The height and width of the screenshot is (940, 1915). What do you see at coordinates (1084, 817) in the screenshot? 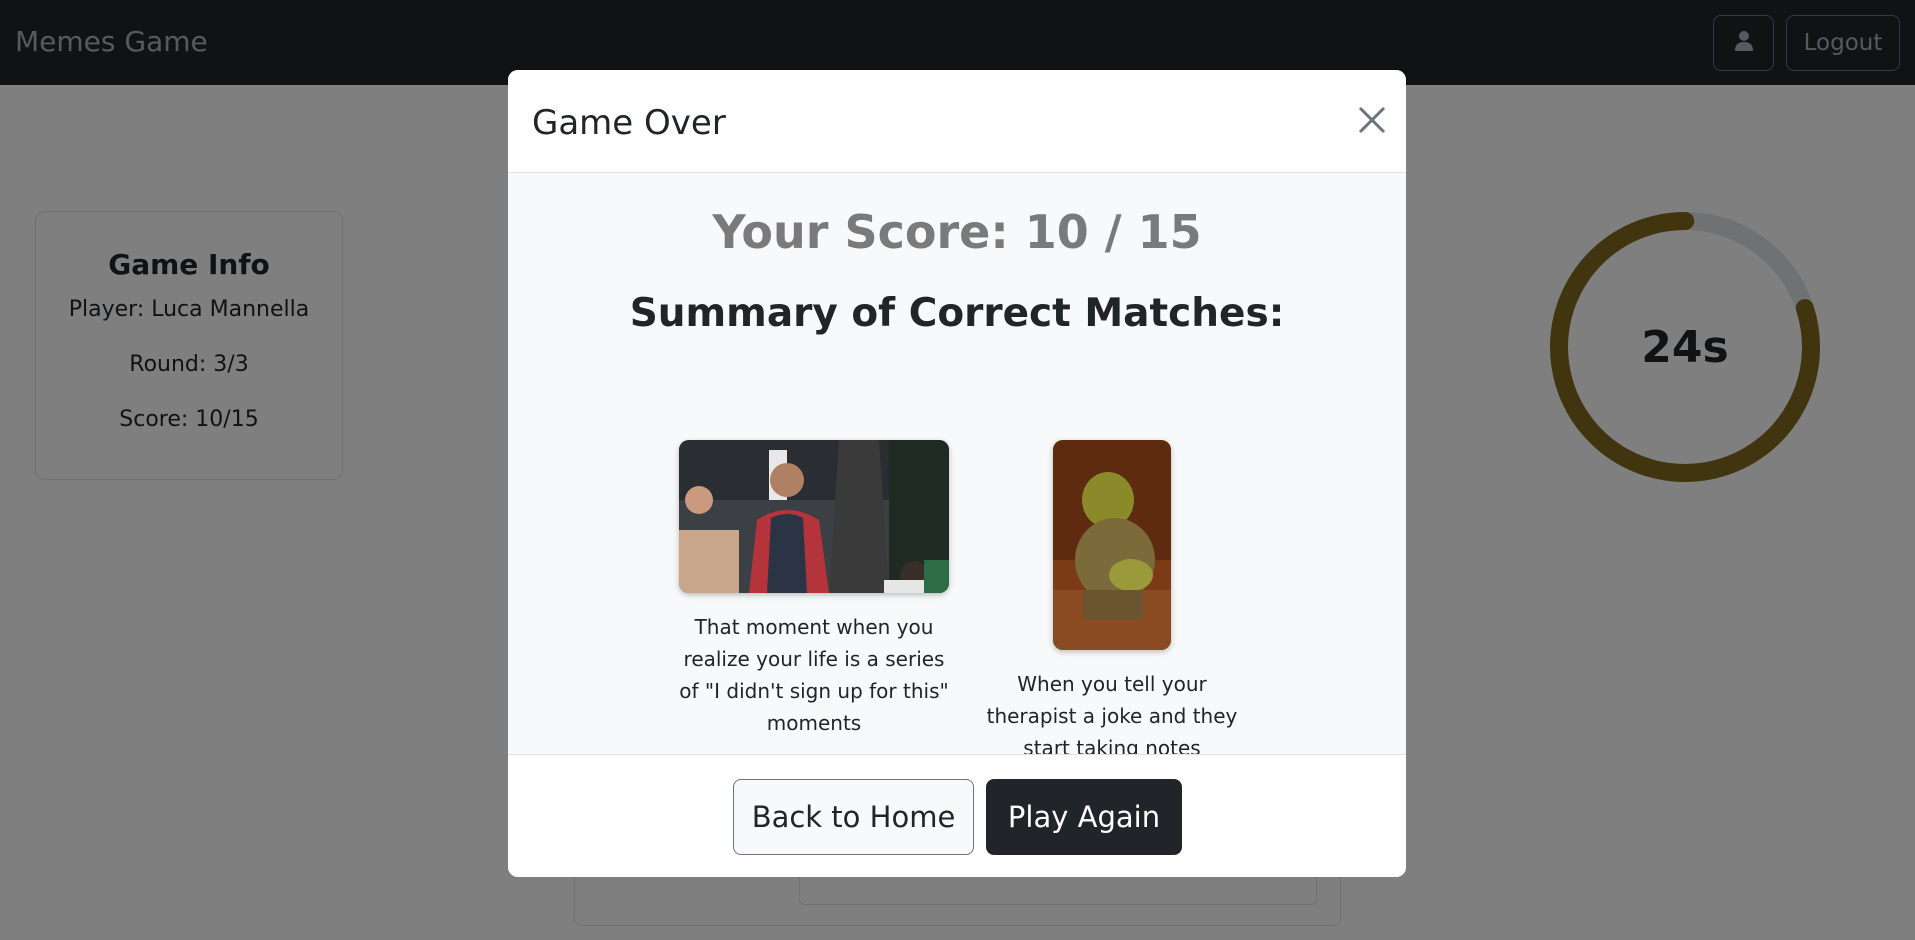
I see `play-again-button: Play Again` at bounding box center [1084, 817].